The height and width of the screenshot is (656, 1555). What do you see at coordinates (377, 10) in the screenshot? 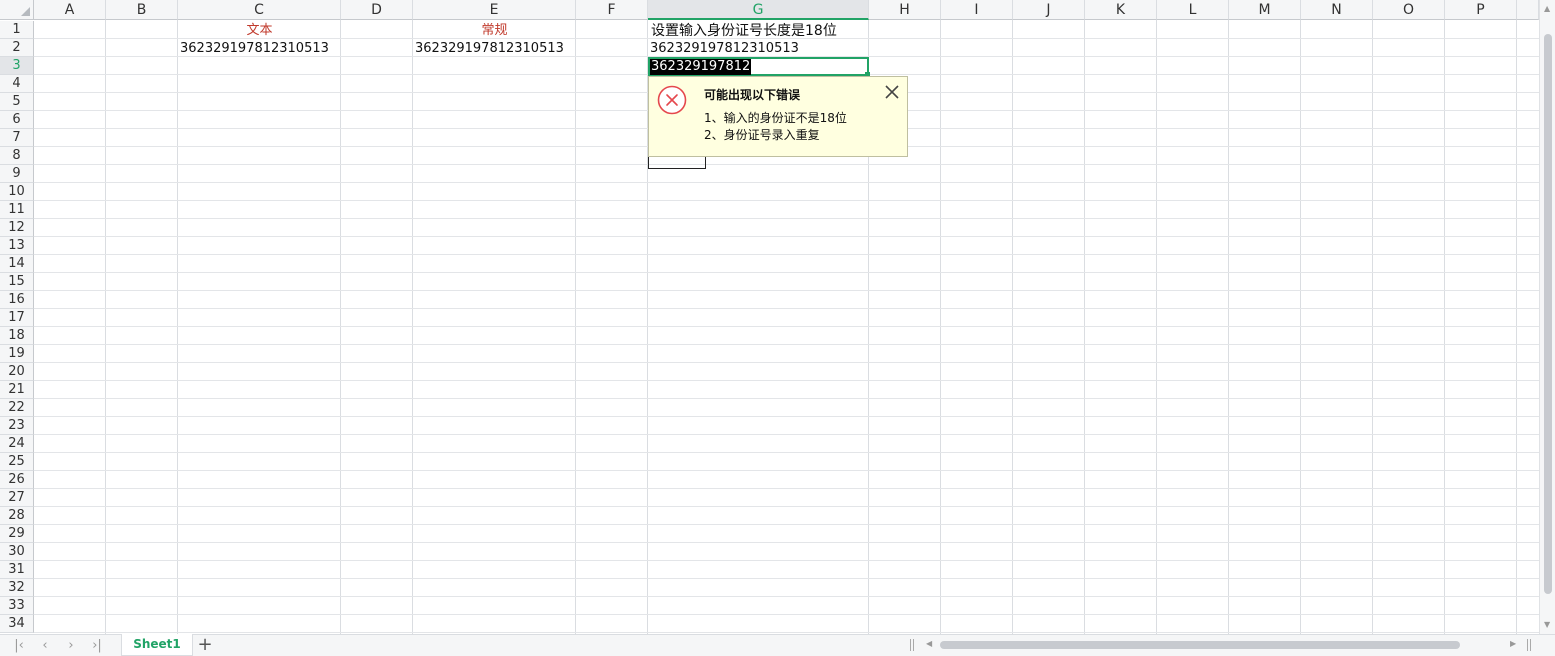
I see `column-header-d: D` at bounding box center [377, 10].